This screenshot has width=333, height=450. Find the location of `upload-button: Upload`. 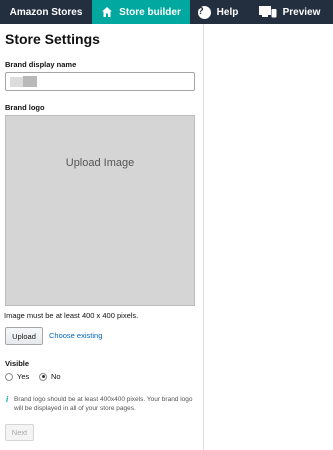

upload-button: Upload is located at coordinates (24, 336).